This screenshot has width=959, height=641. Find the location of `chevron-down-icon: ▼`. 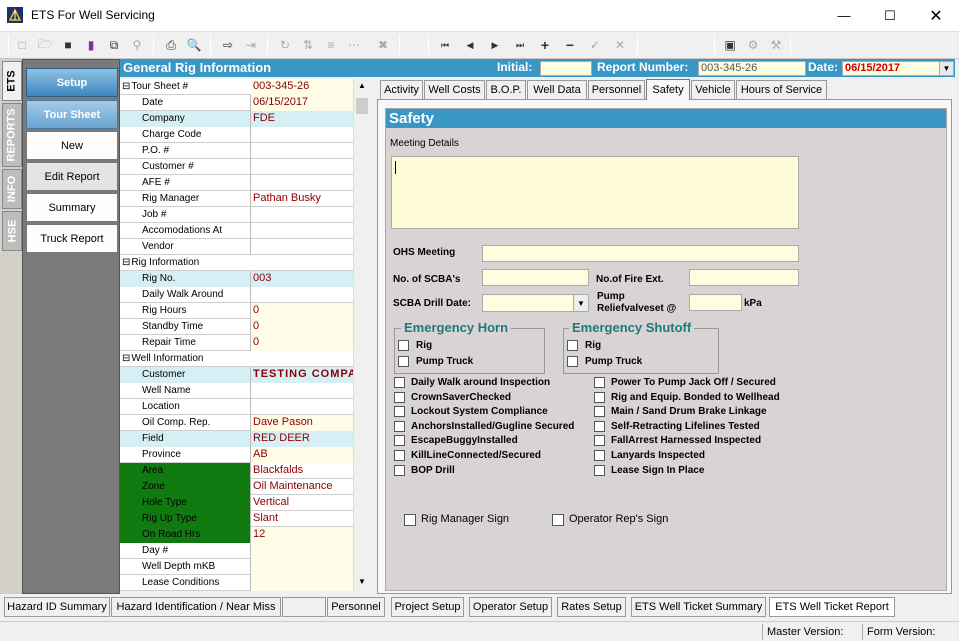

chevron-down-icon: ▼ is located at coordinates (580, 303).